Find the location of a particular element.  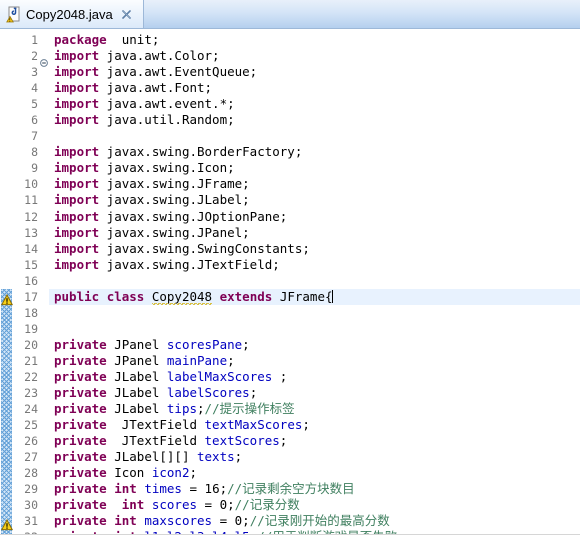

code-line: private JLabel labelScores; is located at coordinates (317, 393).